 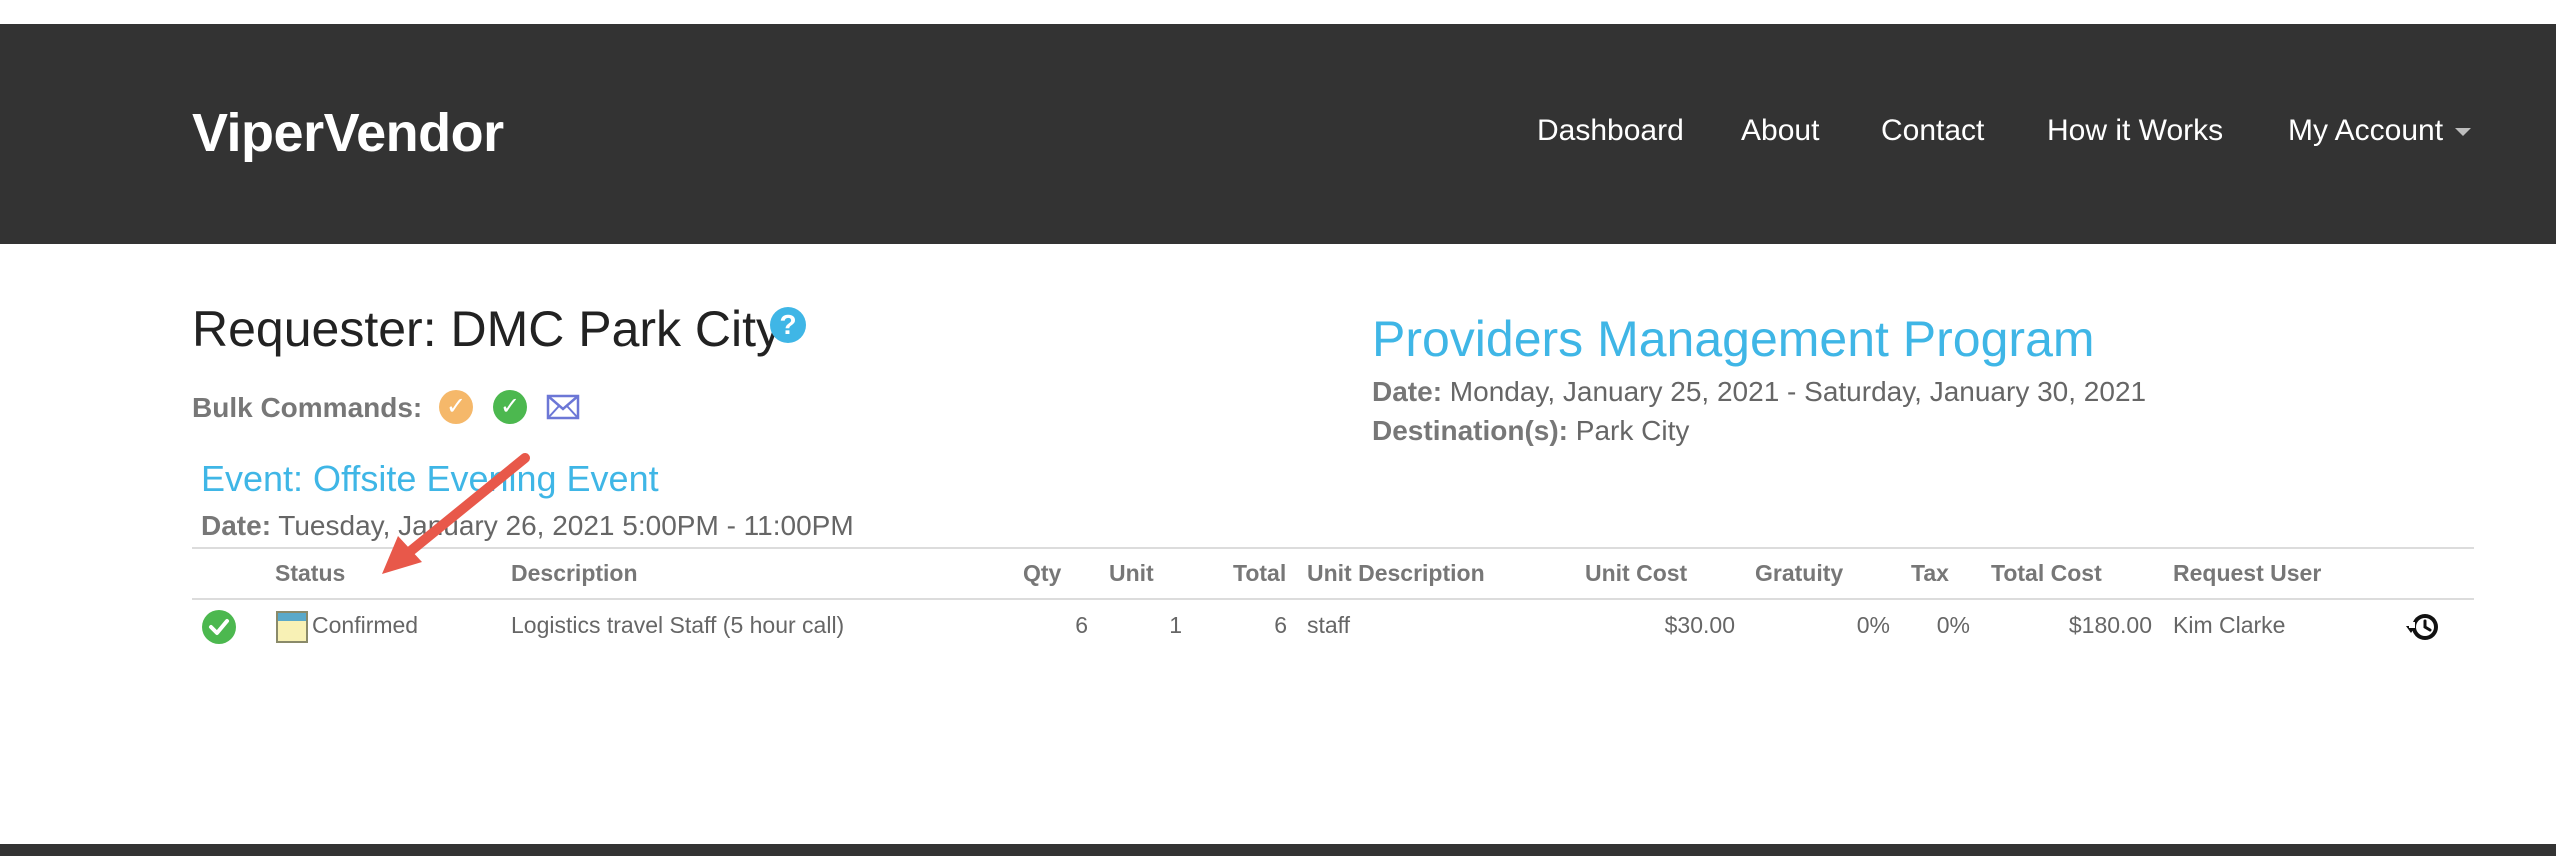 What do you see at coordinates (788, 325) in the screenshot?
I see `question-icon: ?` at bounding box center [788, 325].